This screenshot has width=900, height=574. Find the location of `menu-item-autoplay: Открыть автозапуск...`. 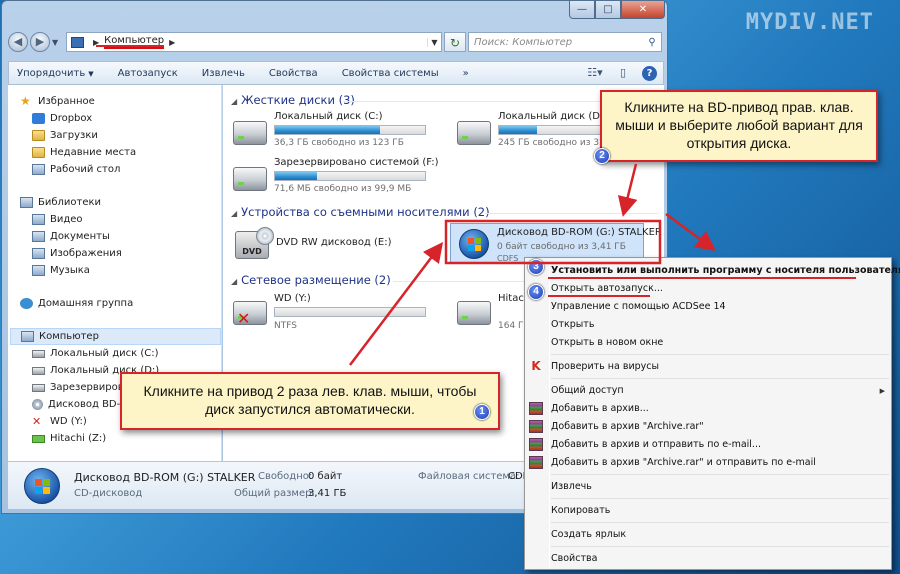

menu-item-autoplay: Открыть автозапуск... is located at coordinates (607, 288).